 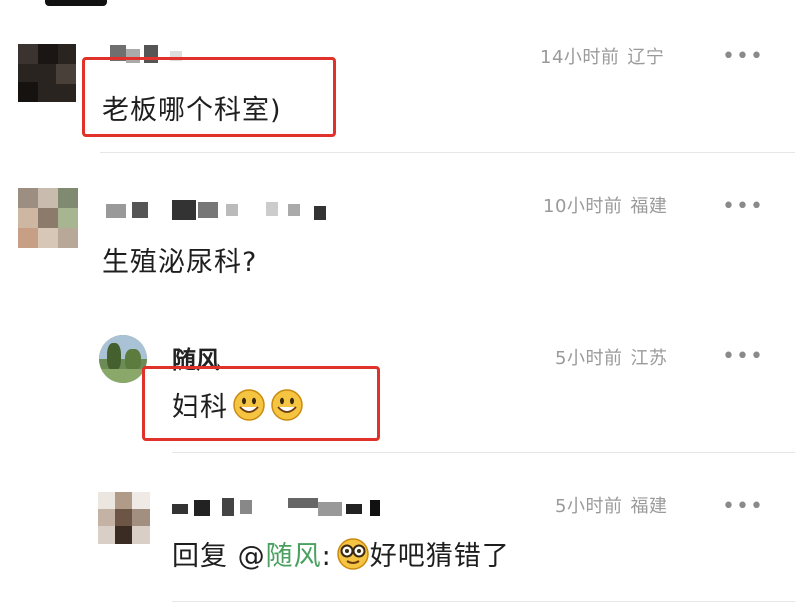 I want to click on comment-meta: 5小时前 江苏, so click(x=611, y=357).